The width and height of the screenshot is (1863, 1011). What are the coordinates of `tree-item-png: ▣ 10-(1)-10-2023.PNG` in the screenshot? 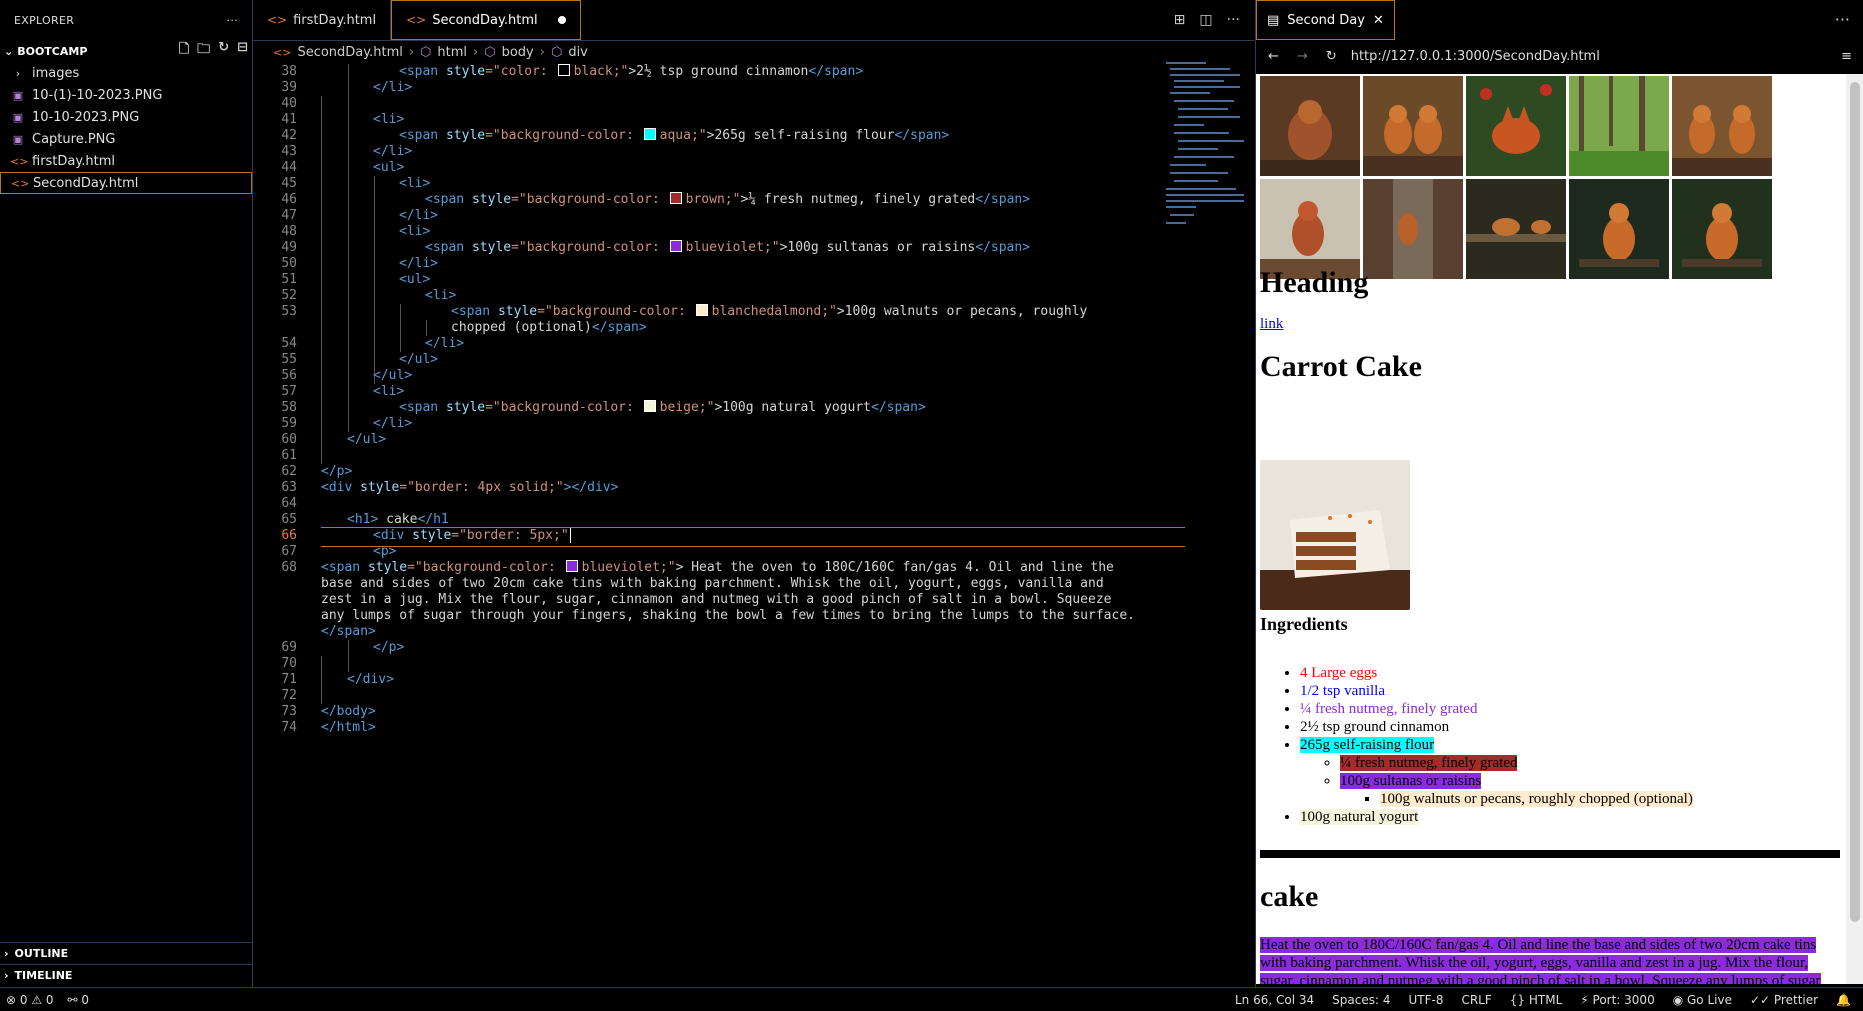 It's located at (126, 95).